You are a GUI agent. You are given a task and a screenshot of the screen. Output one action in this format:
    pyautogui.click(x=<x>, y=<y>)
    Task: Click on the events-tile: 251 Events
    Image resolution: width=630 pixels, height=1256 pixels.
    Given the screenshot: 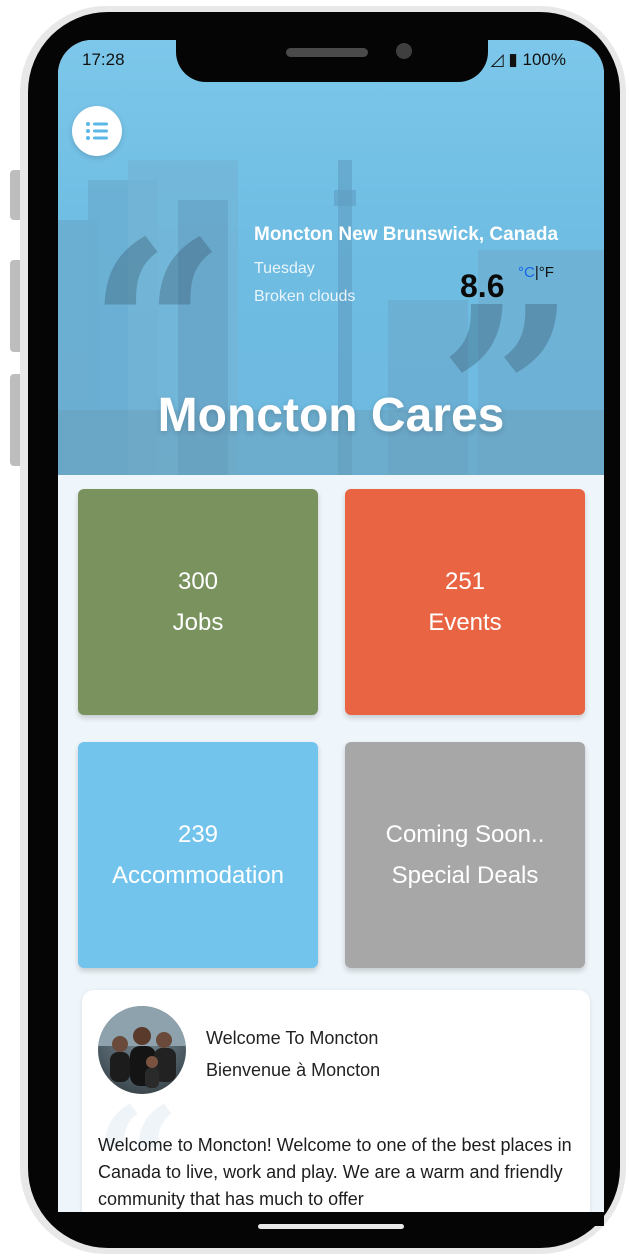 What is the action you would take?
    pyautogui.click(x=465, y=602)
    